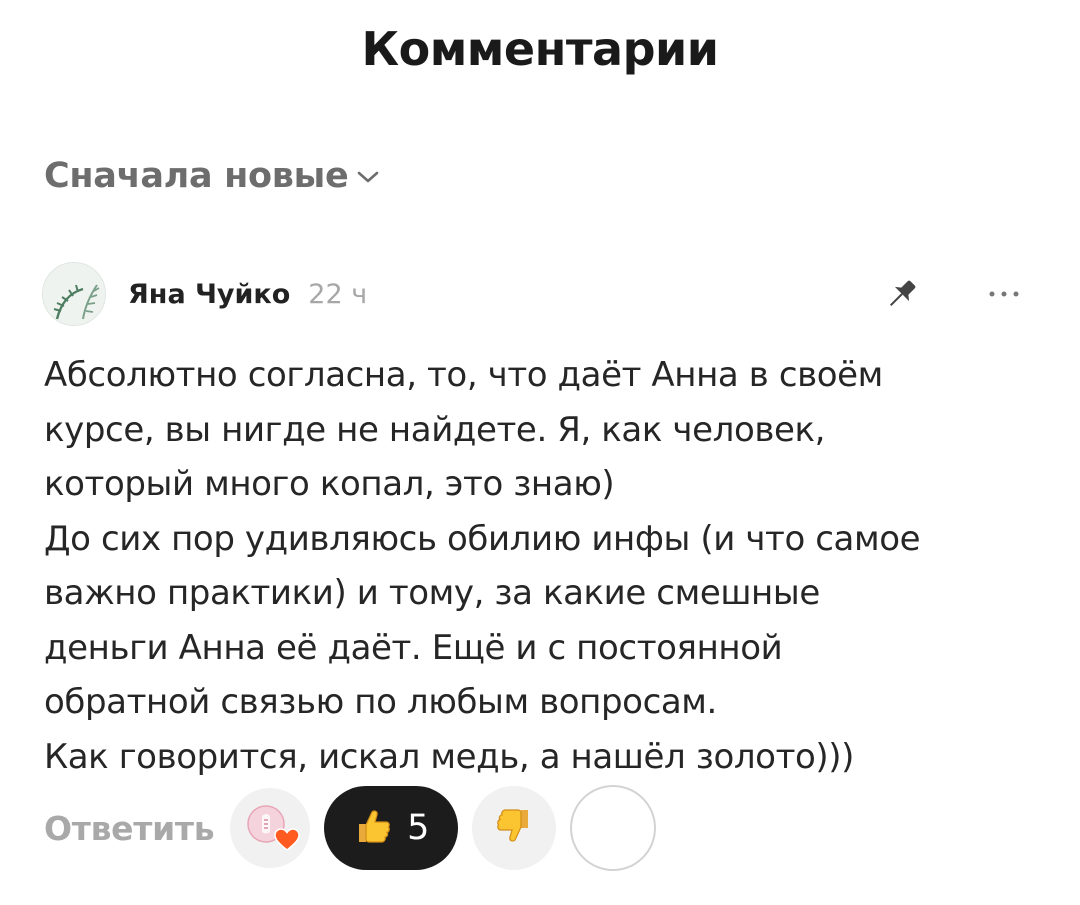  I want to click on author-name: Яна Чуйко, so click(209, 294).